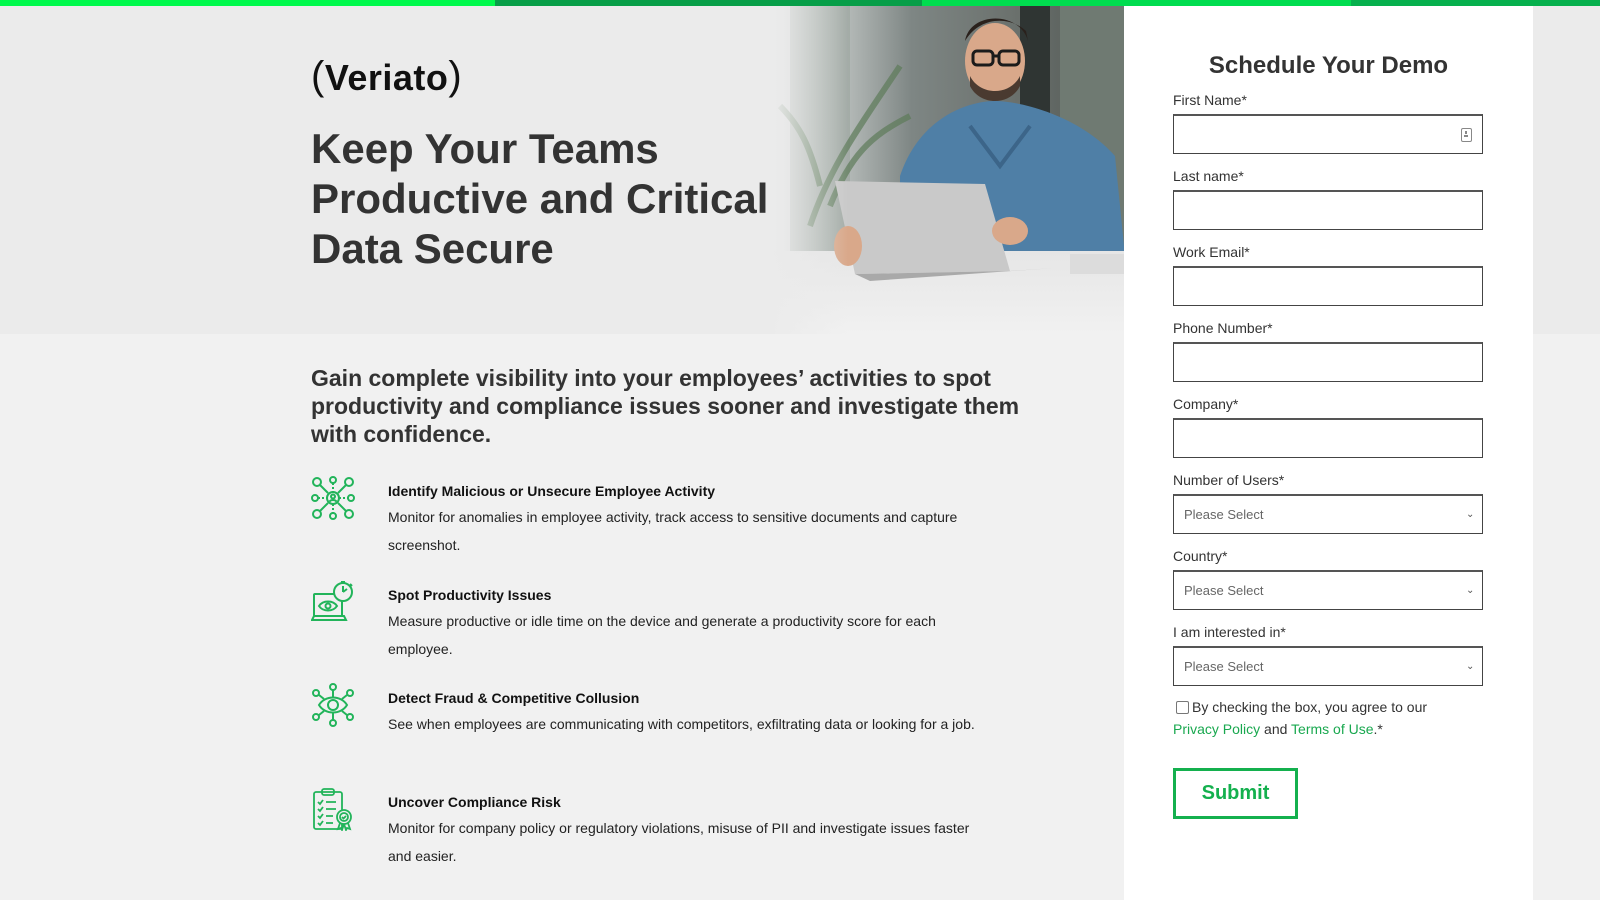 The width and height of the screenshot is (1600, 900). What do you see at coordinates (1328, 134) in the screenshot?
I see `first-name-input` at bounding box center [1328, 134].